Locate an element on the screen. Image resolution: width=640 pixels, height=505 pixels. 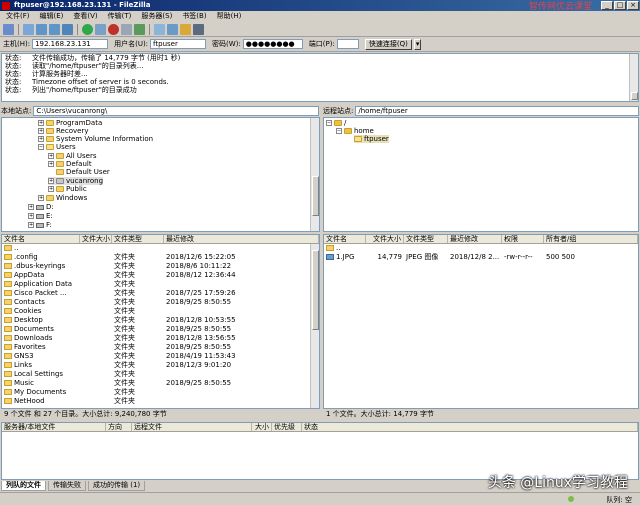
password-input: ●●●●●●●● is located at coordinates (272, 44).